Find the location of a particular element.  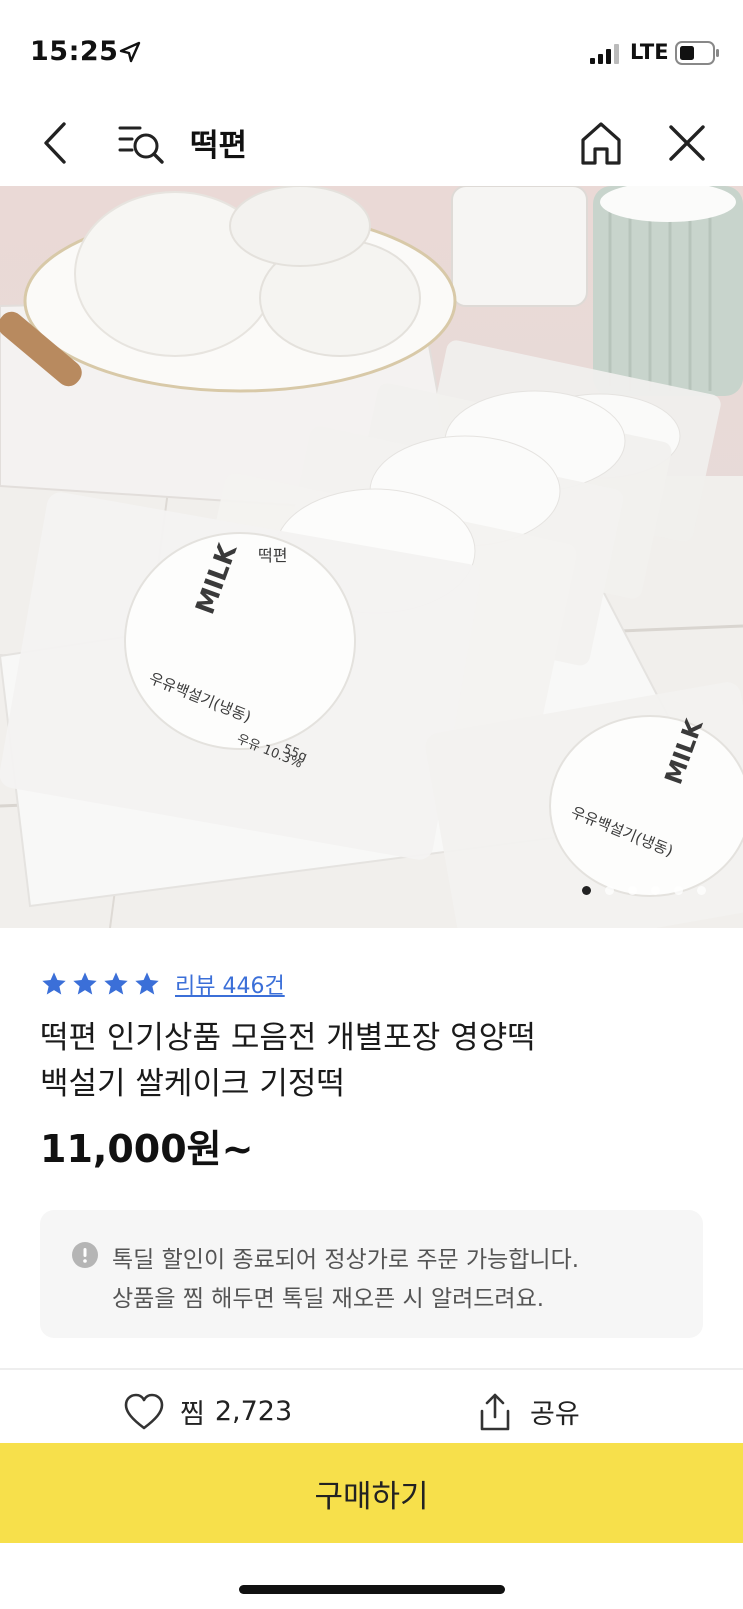

status-bar: 15:25 LTE is located at coordinates (371, 50).